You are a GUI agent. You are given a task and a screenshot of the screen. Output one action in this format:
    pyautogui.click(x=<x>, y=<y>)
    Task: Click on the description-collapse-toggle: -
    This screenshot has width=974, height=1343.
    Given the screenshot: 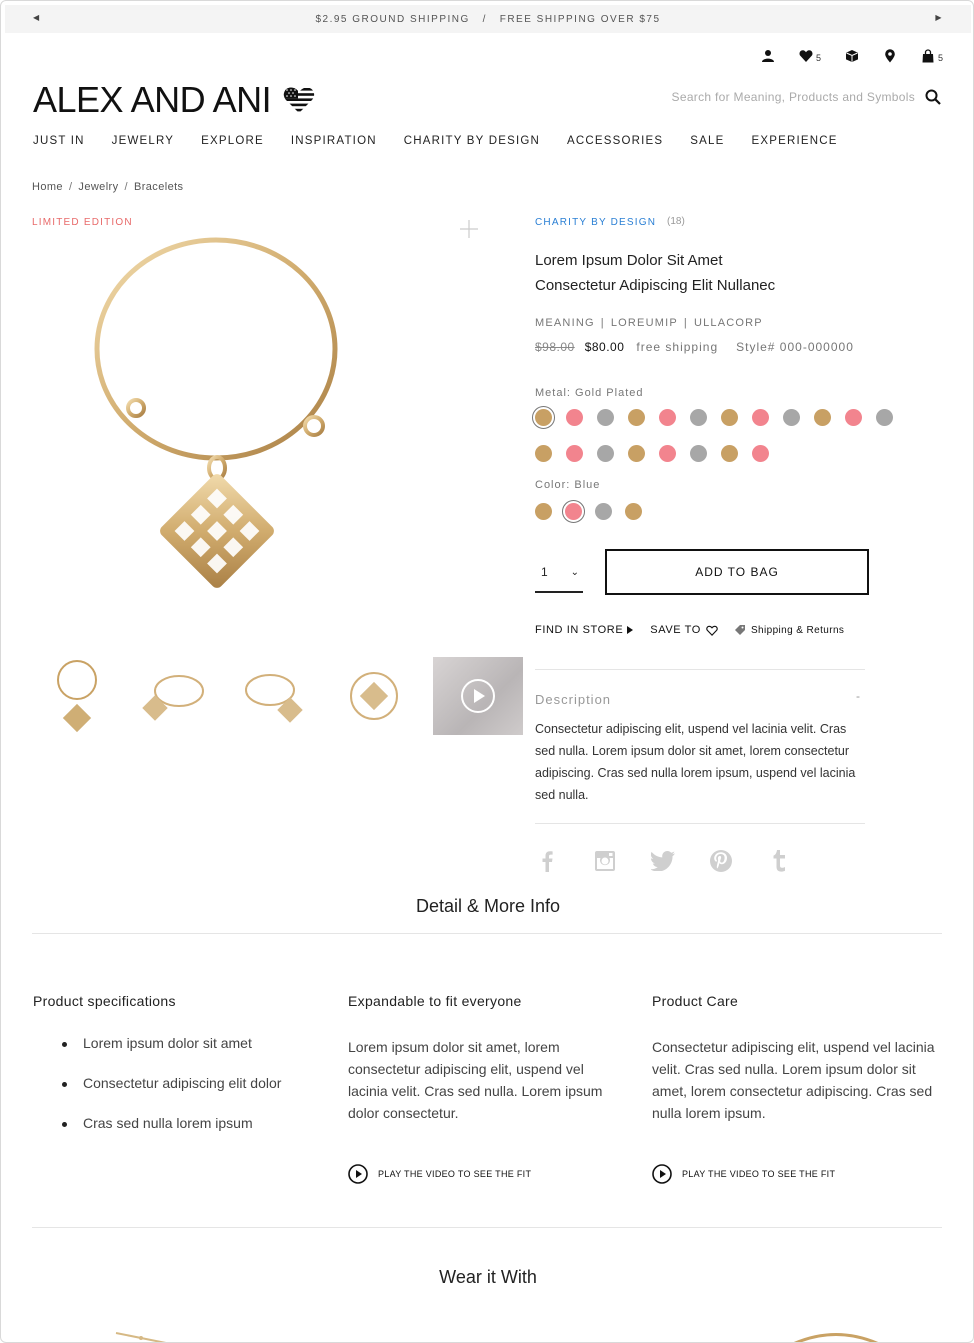 What is the action you would take?
    pyautogui.click(x=858, y=696)
    